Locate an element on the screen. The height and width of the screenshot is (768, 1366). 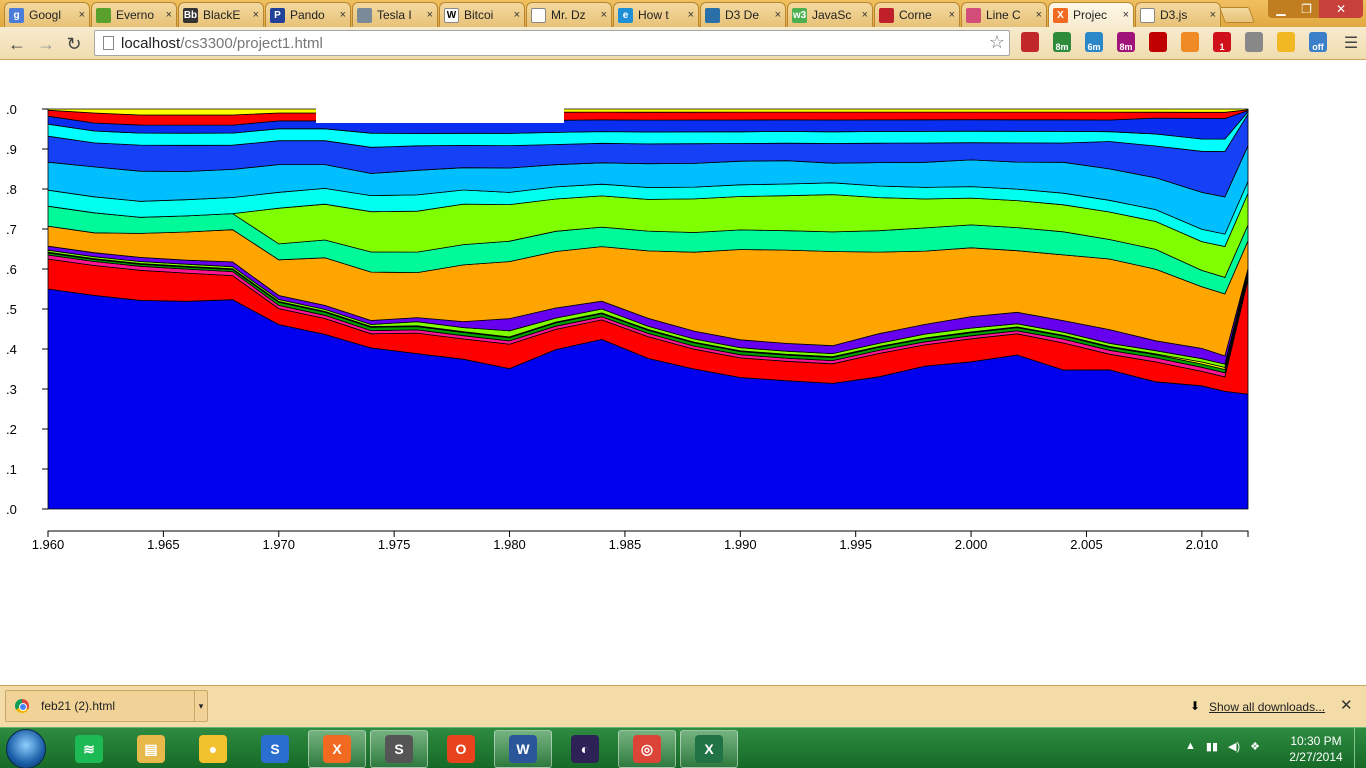
tab-4: Tesla I × is located at coordinates (395, 14).